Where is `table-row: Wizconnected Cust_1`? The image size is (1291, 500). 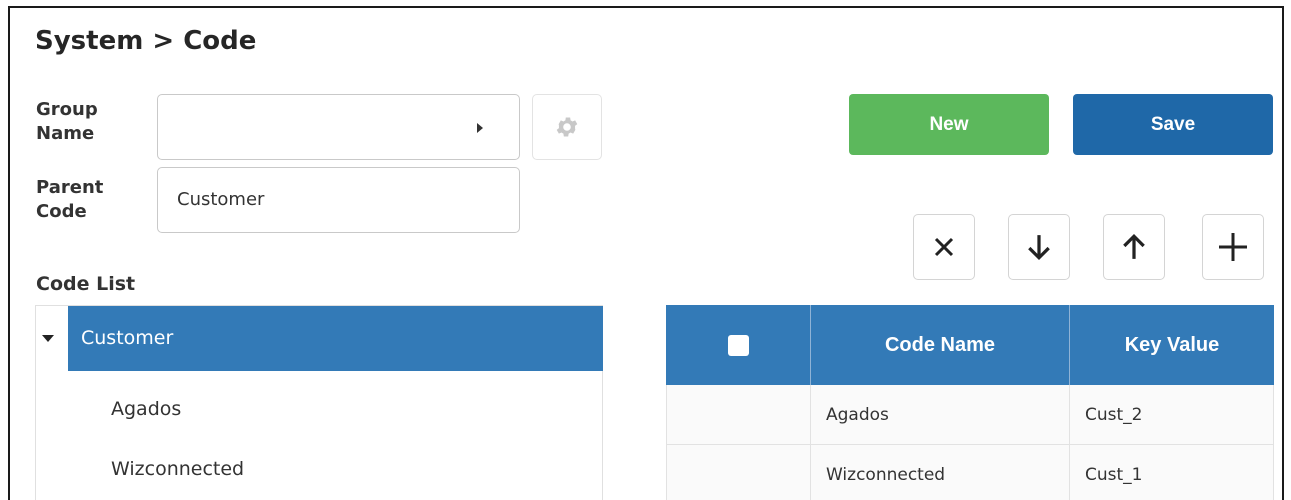 table-row: Wizconnected Cust_1 is located at coordinates (970, 472).